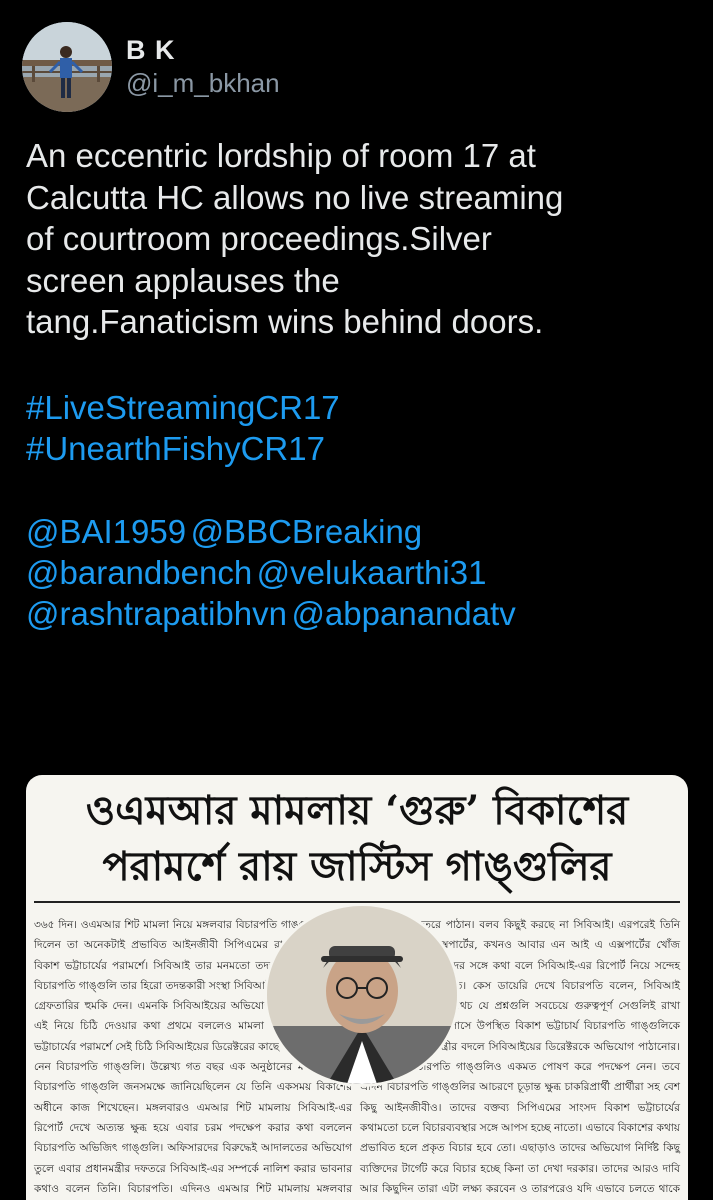  What do you see at coordinates (362, 995) in the screenshot?
I see `judge-portrait-icon` at bounding box center [362, 995].